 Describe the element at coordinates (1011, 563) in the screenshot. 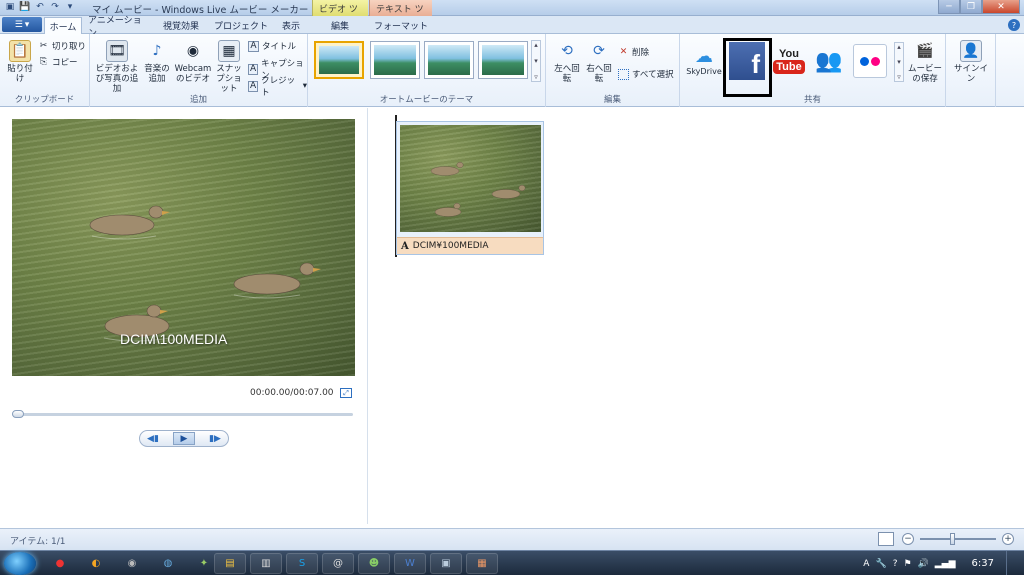

I see `show-desktop-button` at that location.